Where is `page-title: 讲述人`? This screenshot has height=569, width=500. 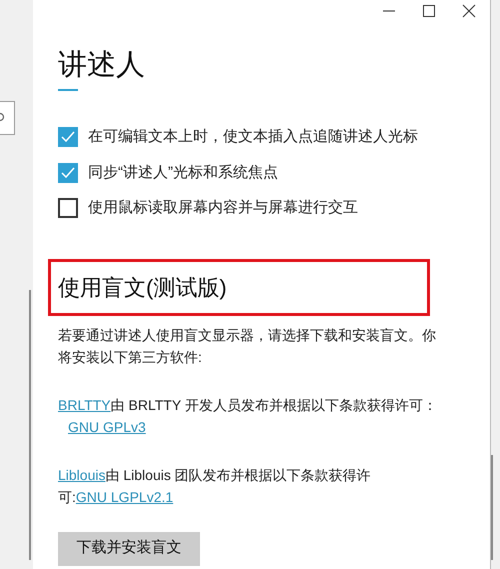
page-title: 讲述人 is located at coordinates (102, 65).